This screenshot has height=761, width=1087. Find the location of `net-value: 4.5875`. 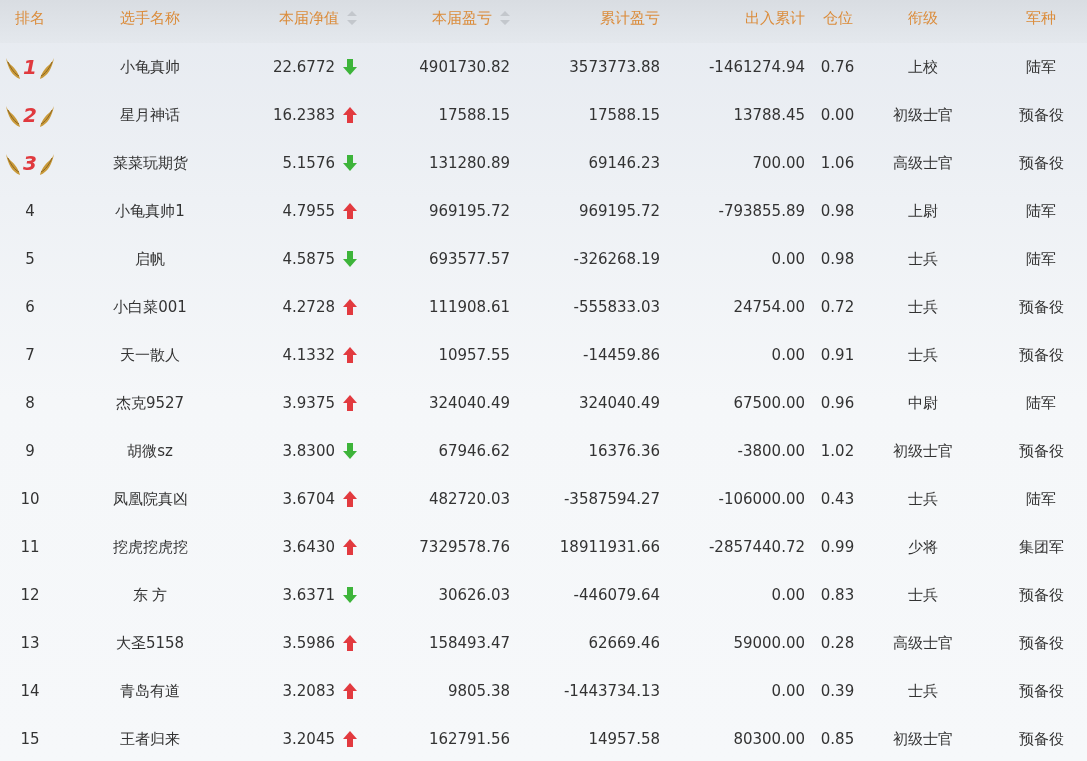

net-value: 4.5875 is located at coordinates (308, 259).